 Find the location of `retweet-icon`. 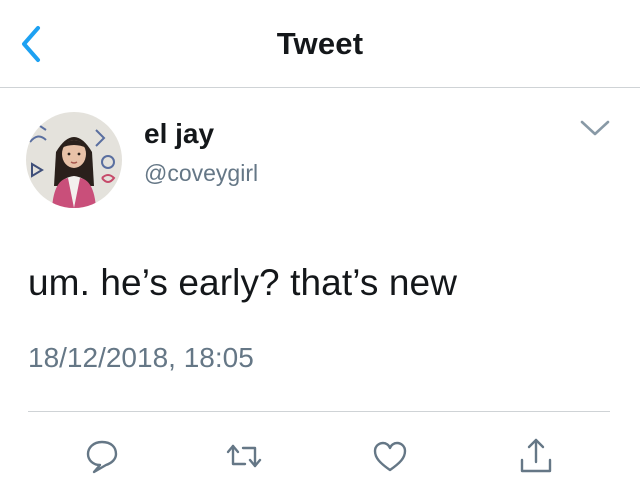

retweet-icon is located at coordinates (244, 456).